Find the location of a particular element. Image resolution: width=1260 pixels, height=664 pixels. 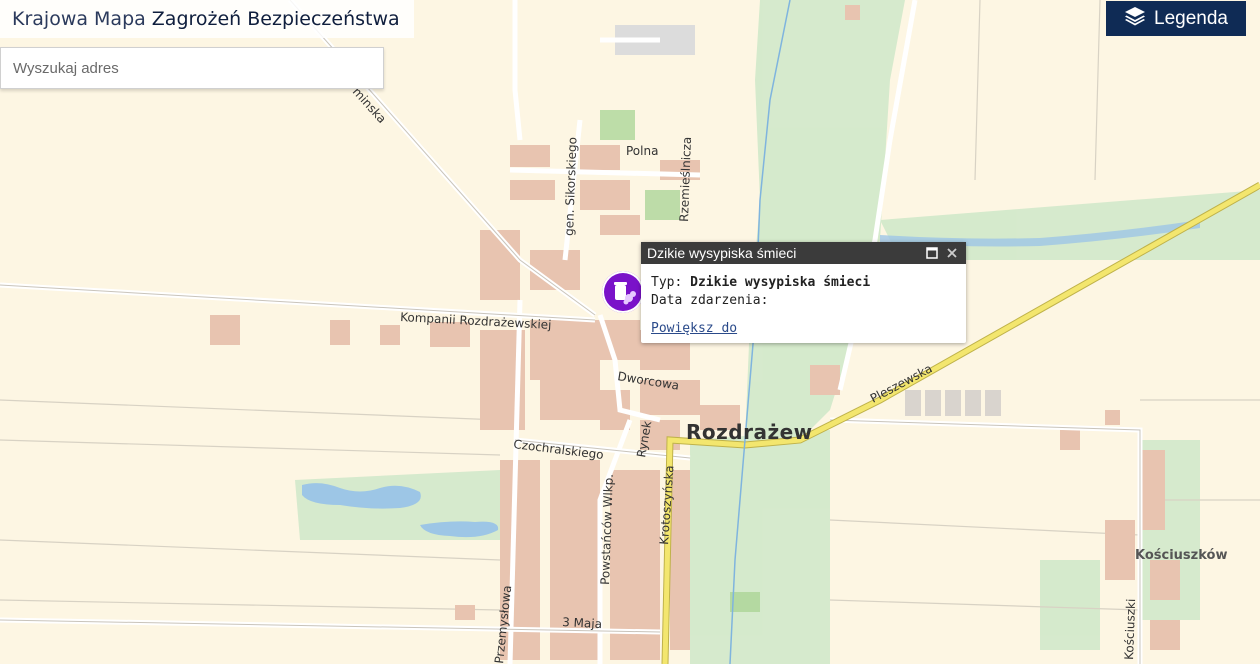

search-input is located at coordinates (192, 68).